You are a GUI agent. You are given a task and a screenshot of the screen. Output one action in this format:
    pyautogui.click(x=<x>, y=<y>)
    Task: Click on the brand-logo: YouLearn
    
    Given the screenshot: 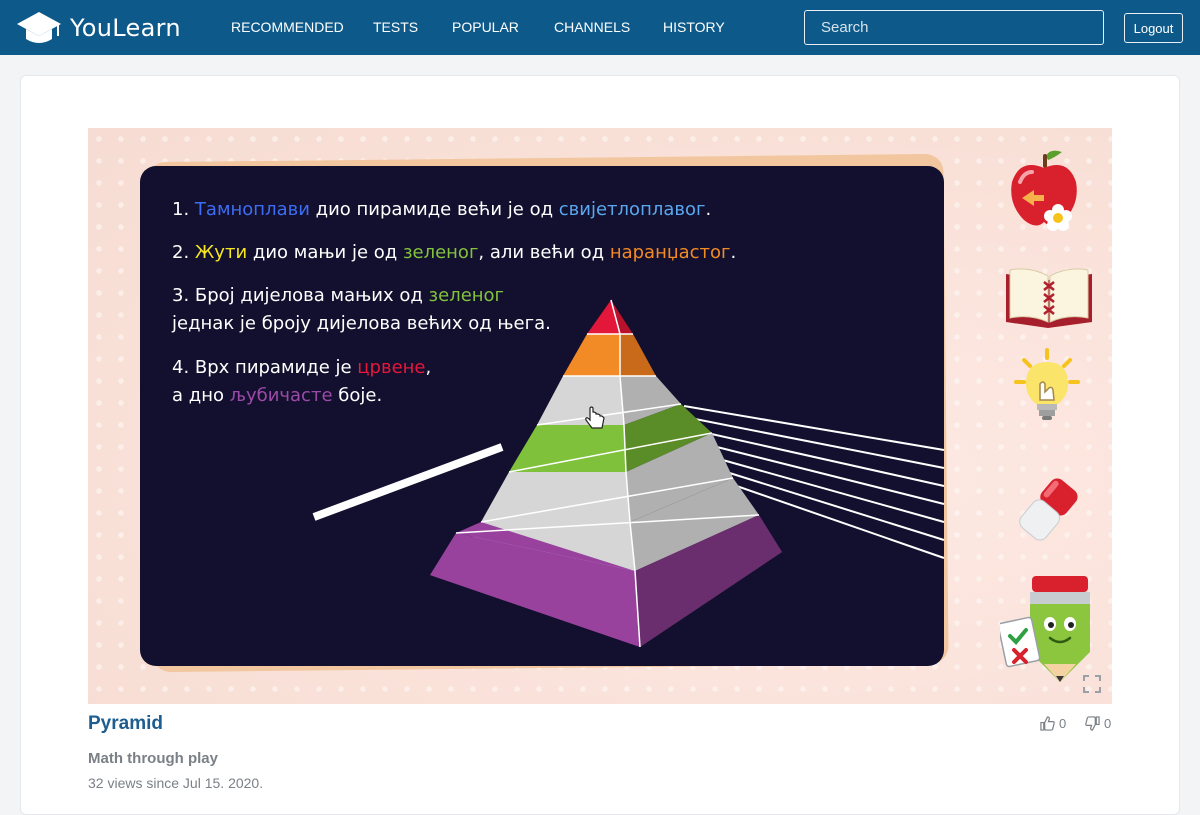 What is the action you would take?
    pyautogui.click(x=98, y=28)
    